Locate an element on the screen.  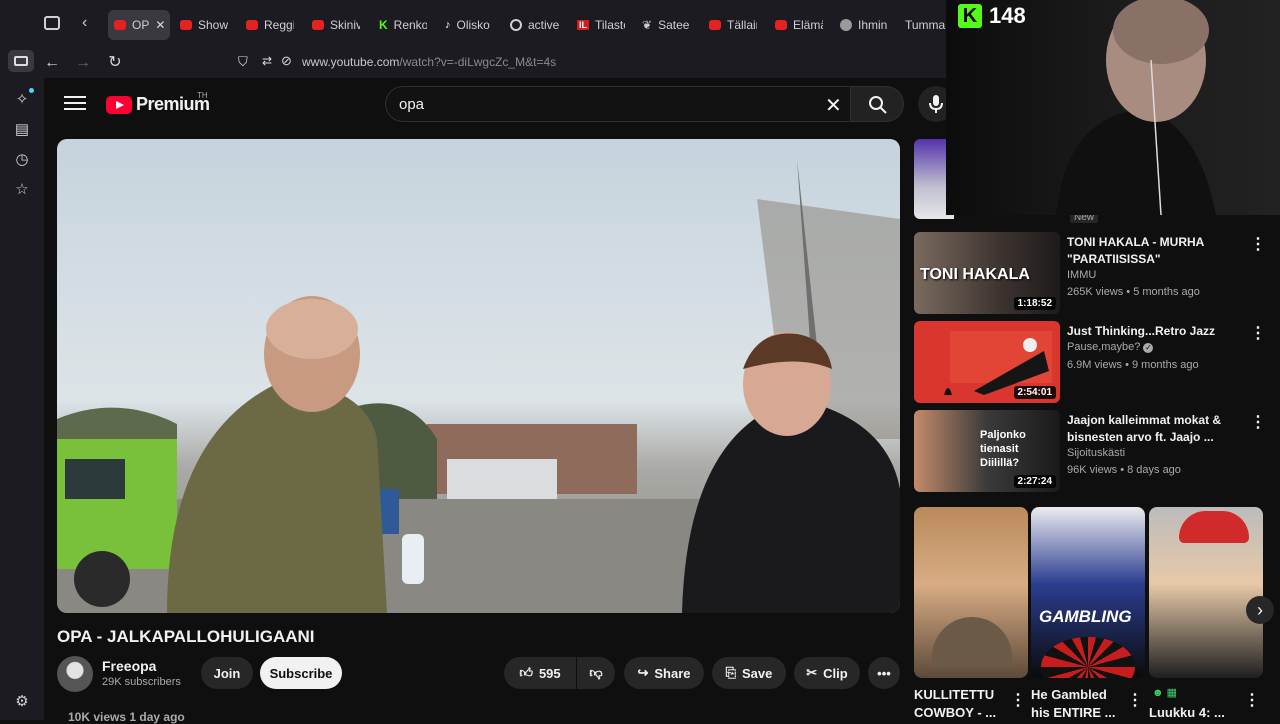
share-label: Share is located at coordinates (672, 673).